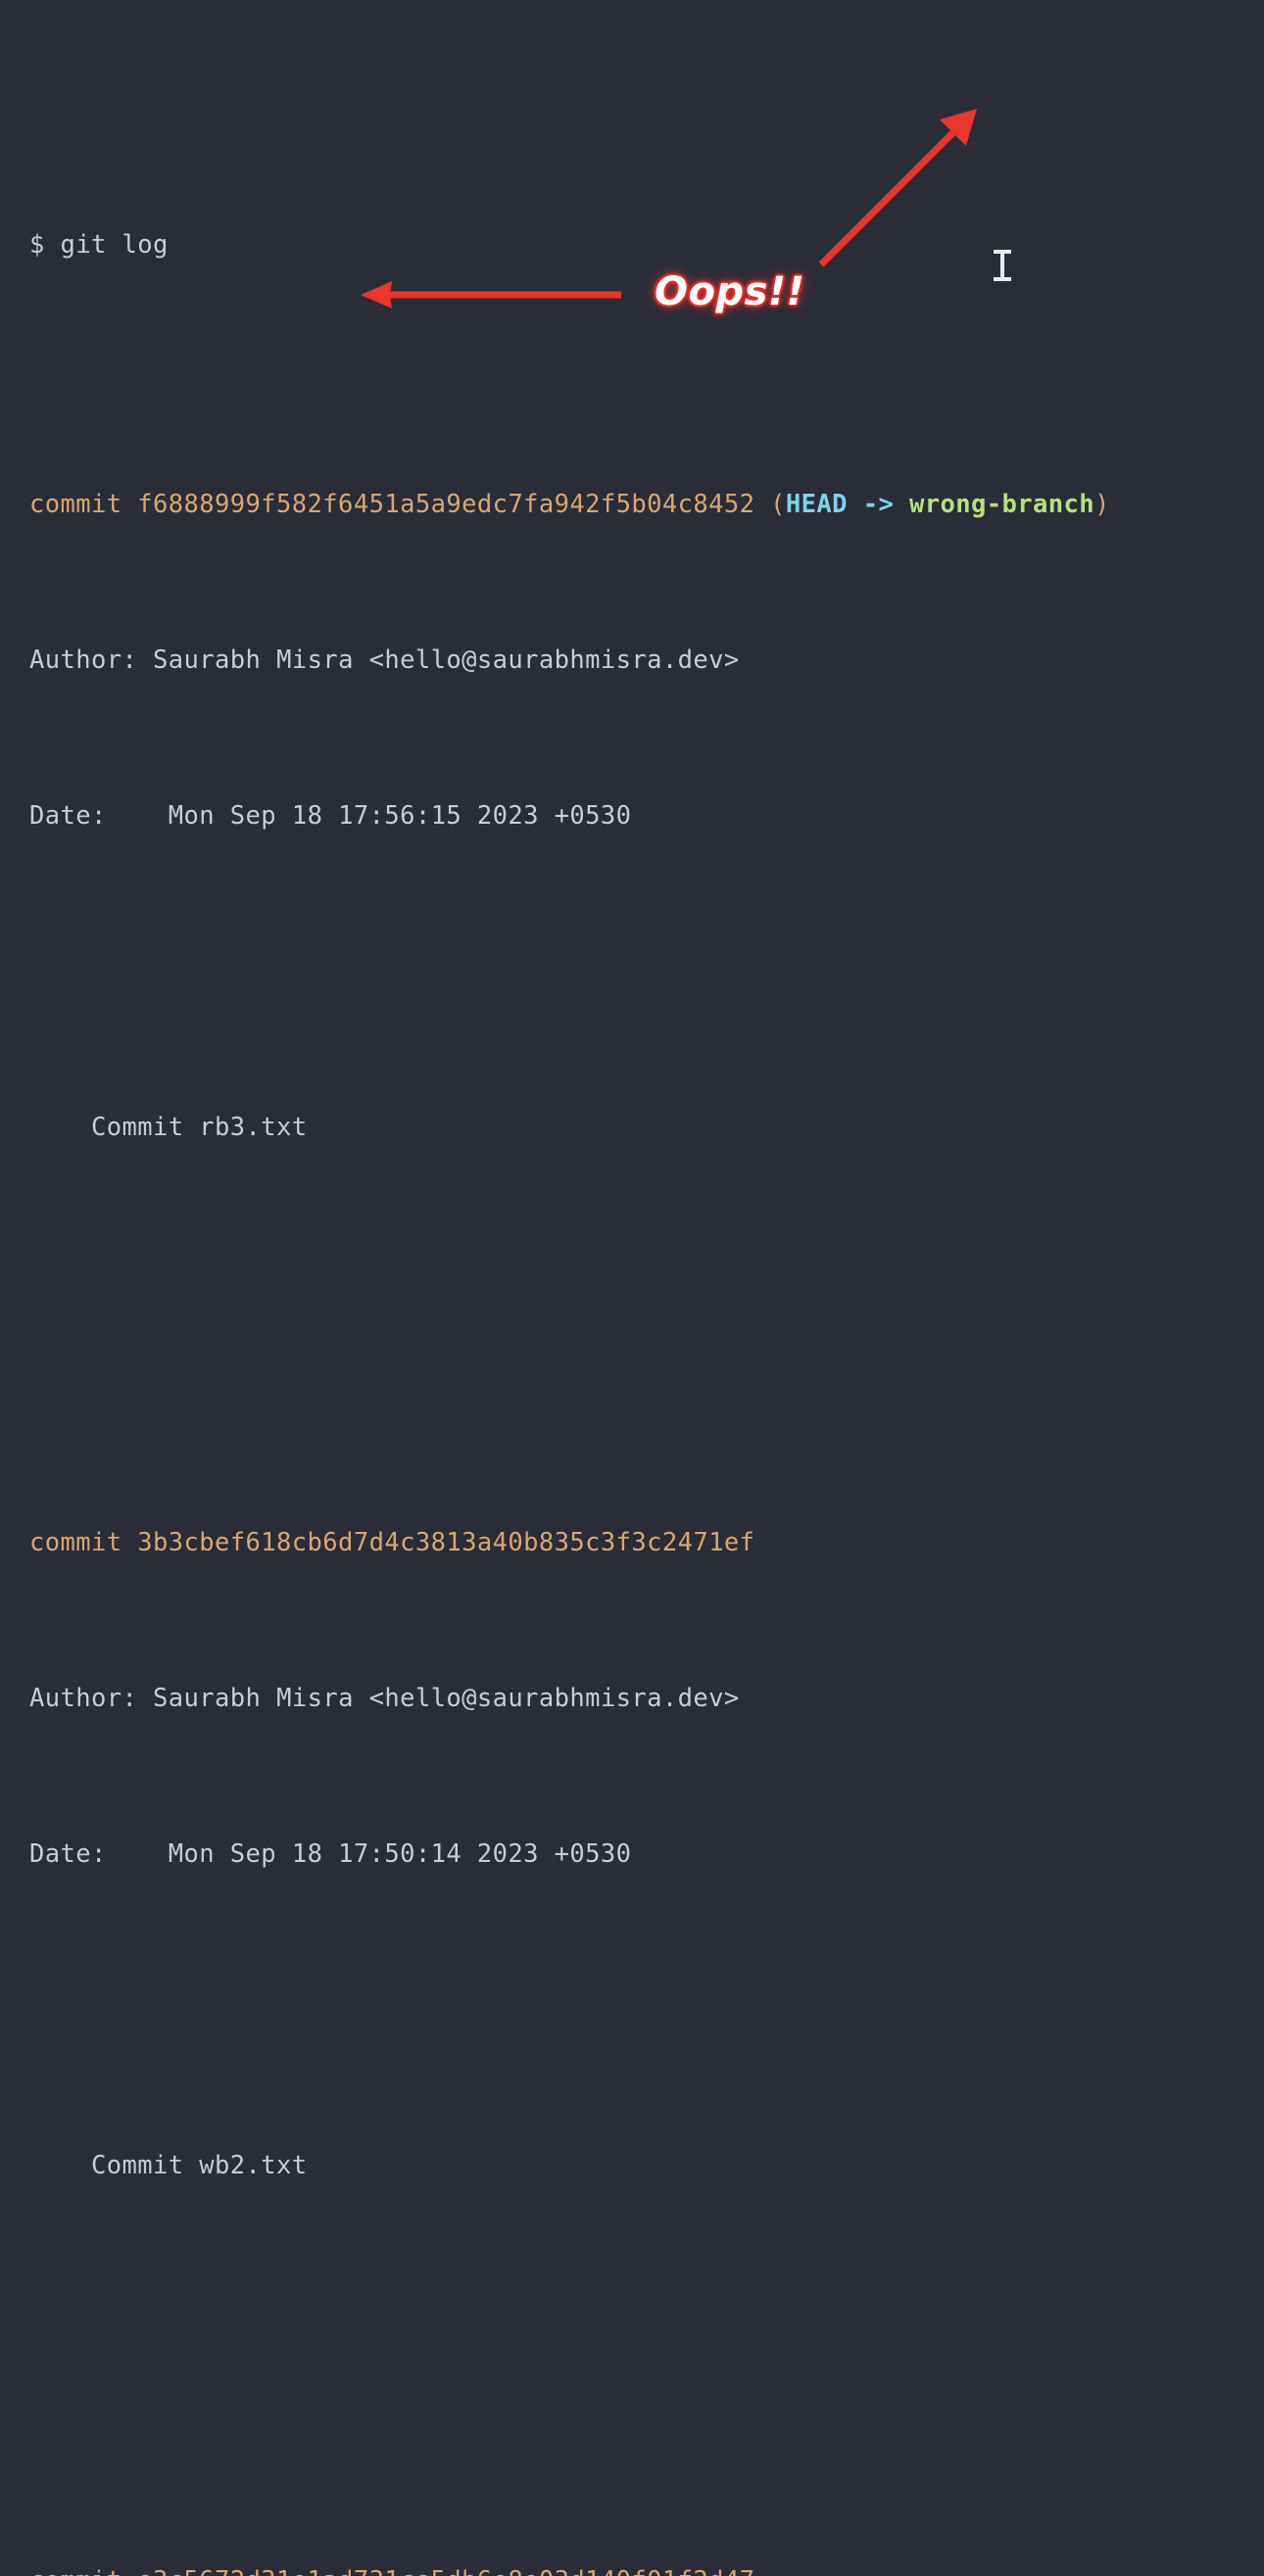  What do you see at coordinates (646, 1128) in the screenshot?
I see `commit-message-line-1: Commit rb3.txt` at bounding box center [646, 1128].